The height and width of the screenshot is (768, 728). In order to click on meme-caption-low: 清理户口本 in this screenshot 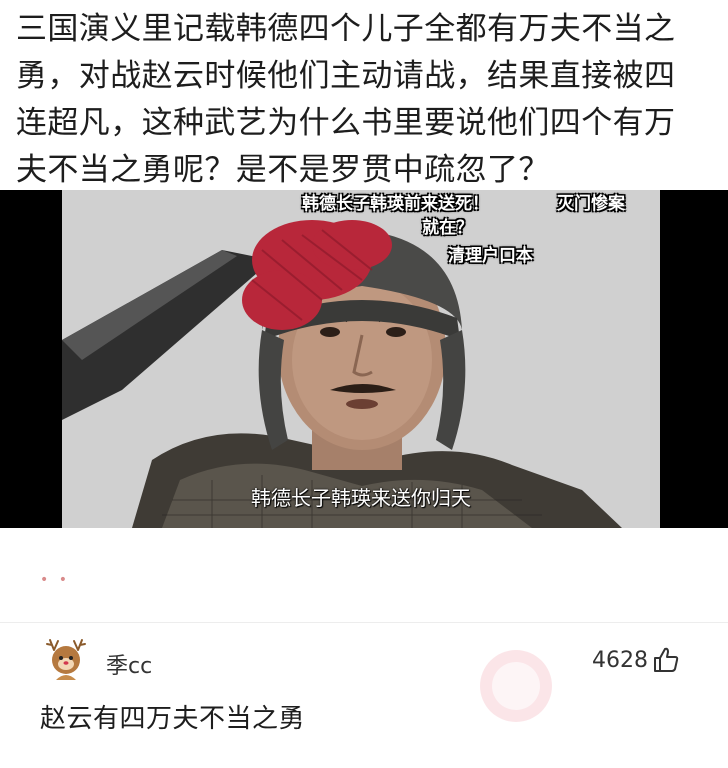, I will do `click(490, 256)`.